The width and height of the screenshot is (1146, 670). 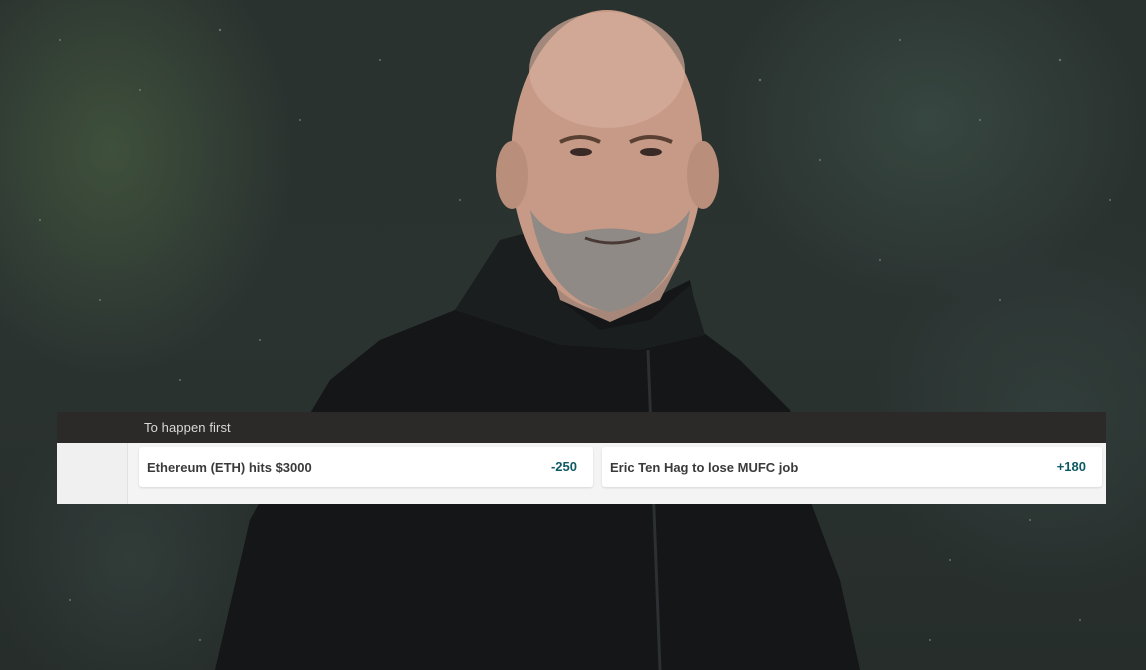 I want to click on scalp-highlight, so click(x=607, y=70).